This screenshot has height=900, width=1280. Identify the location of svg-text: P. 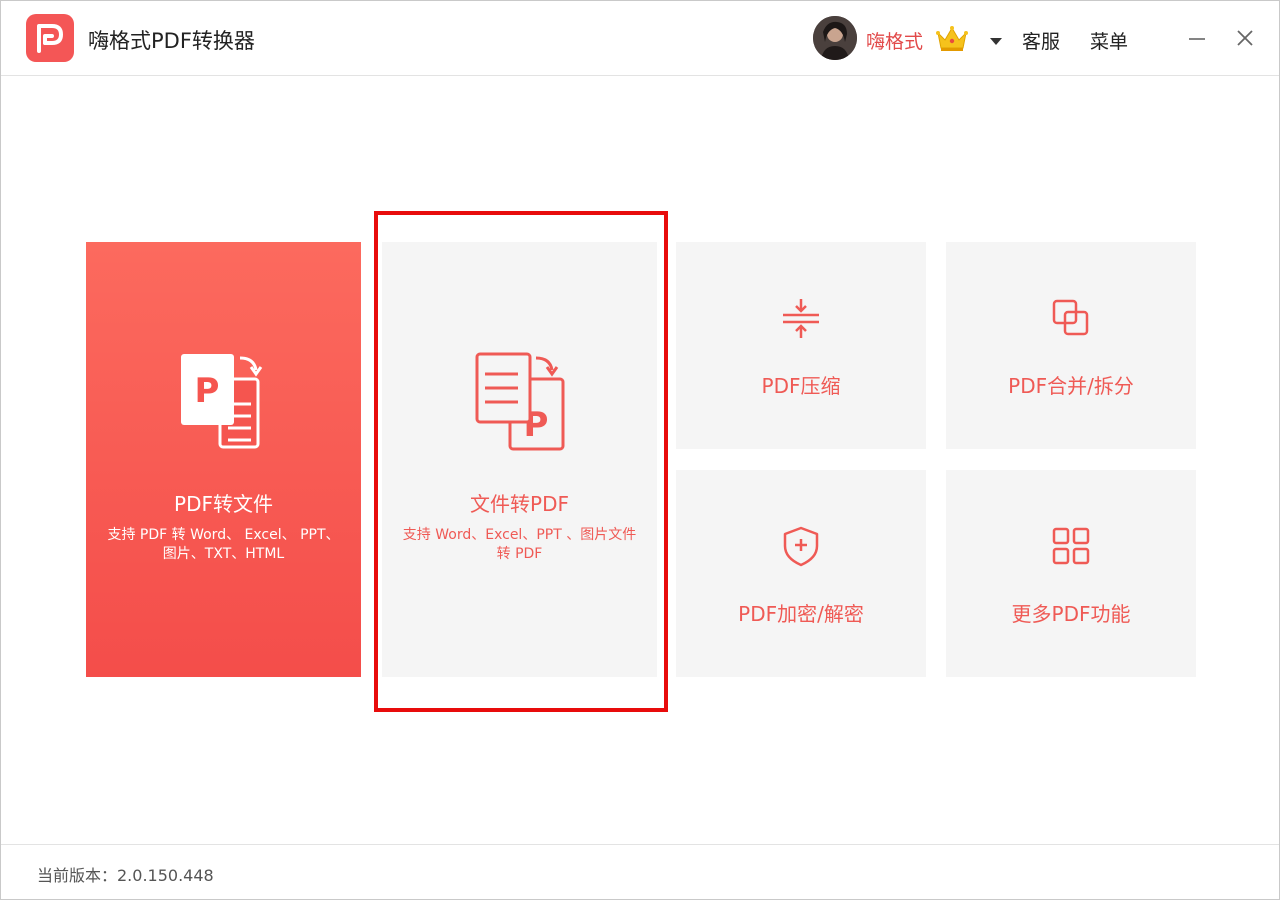
(206, 391).